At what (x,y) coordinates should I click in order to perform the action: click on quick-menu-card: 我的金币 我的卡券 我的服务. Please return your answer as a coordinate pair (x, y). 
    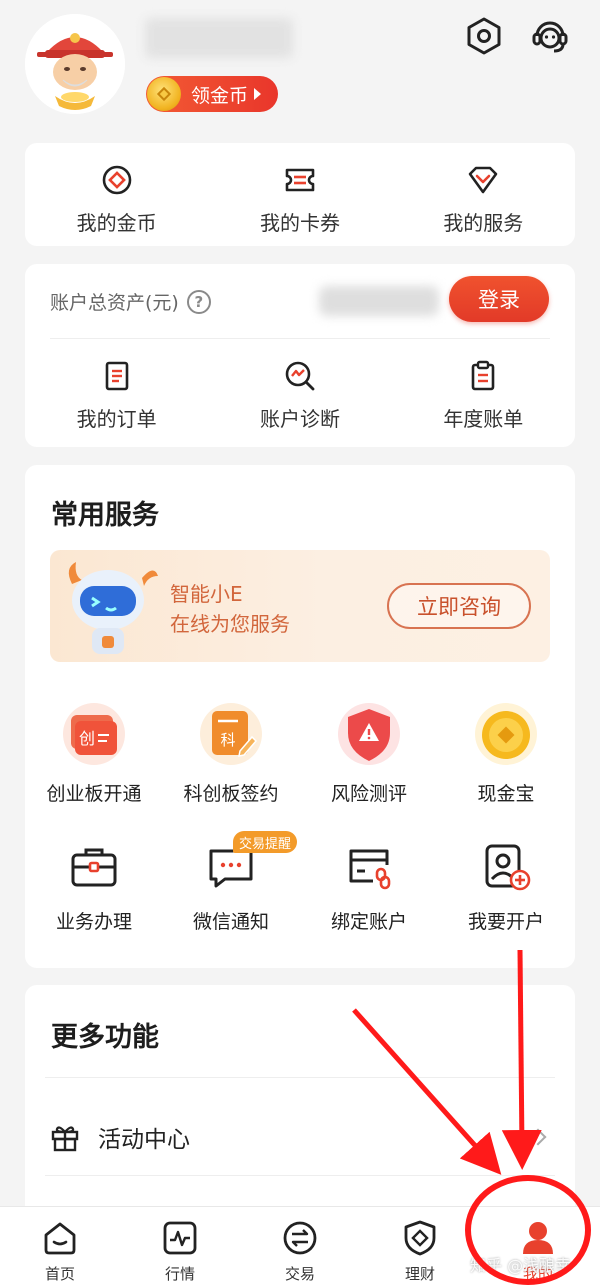
    Looking at the image, I should click on (300, 194).